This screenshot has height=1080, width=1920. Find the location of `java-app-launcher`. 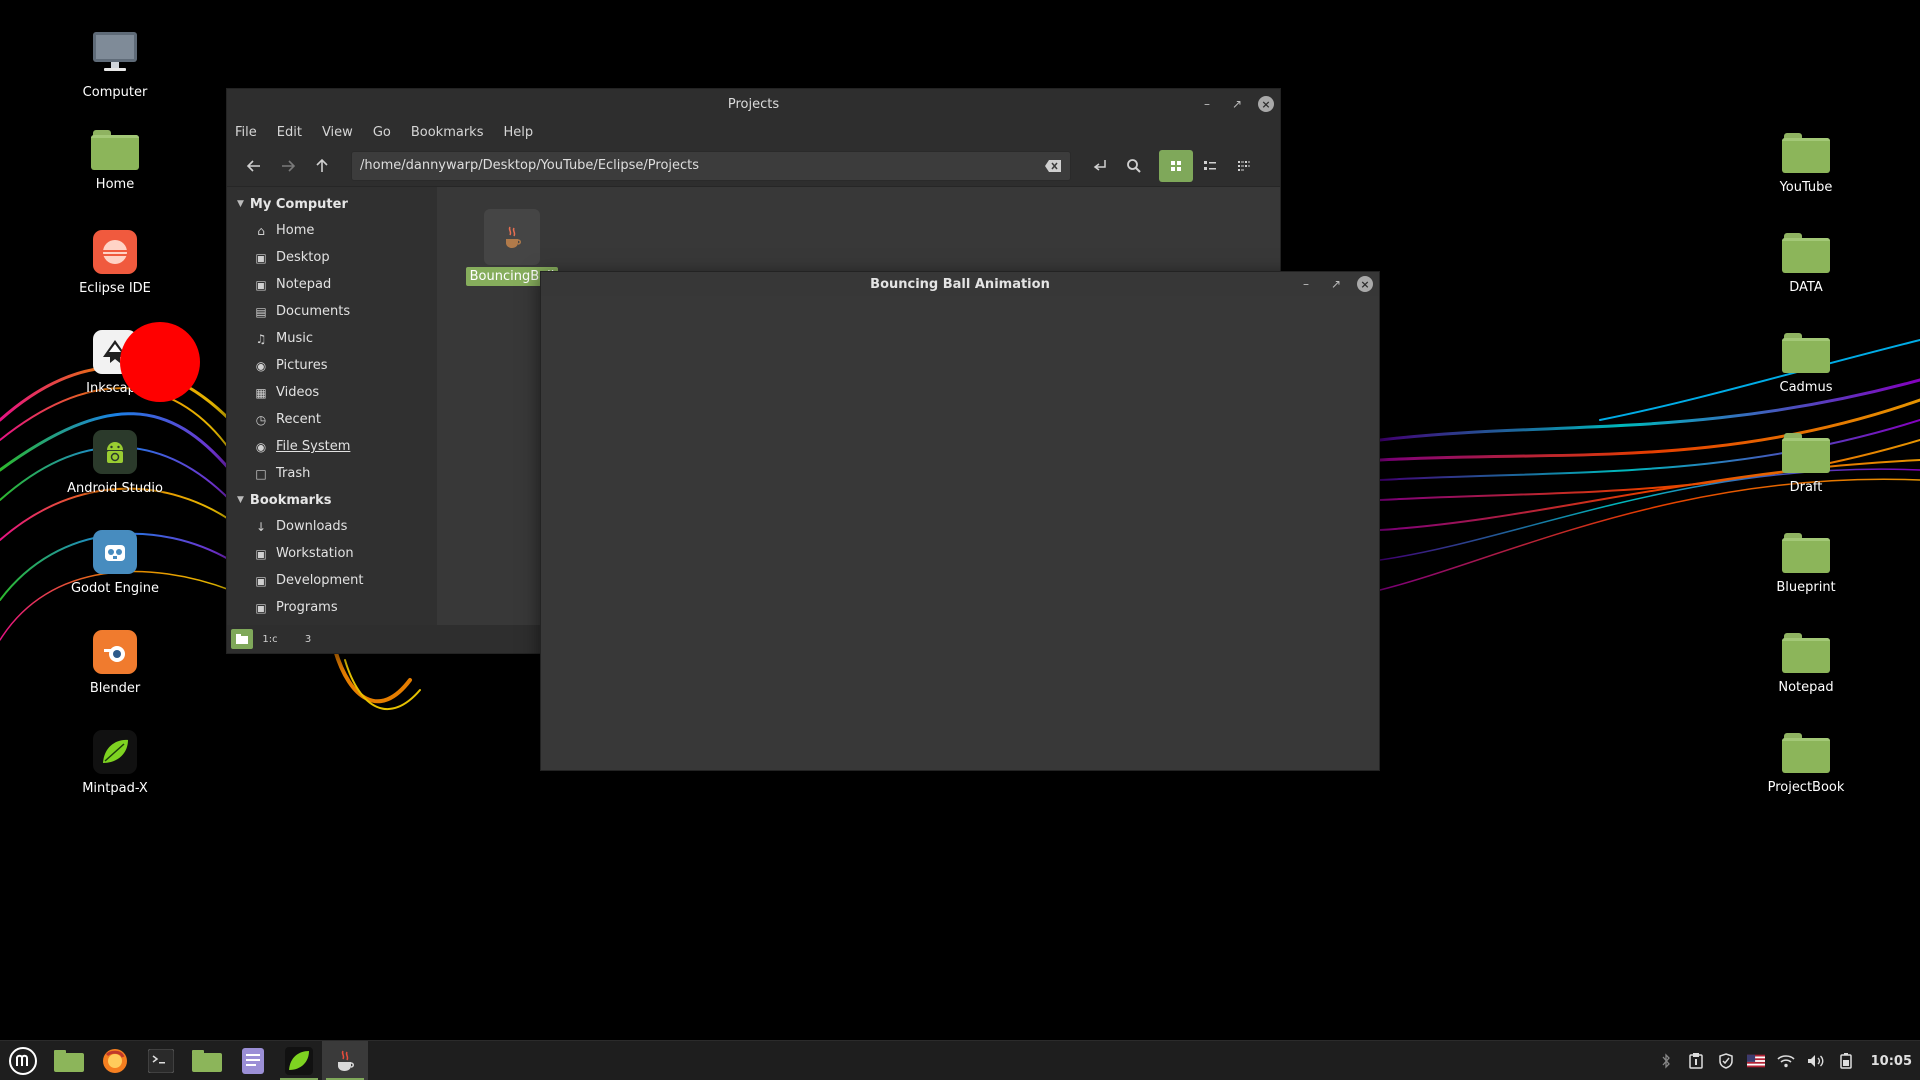

java-app-launcher is located at coordinates (345, 1060).